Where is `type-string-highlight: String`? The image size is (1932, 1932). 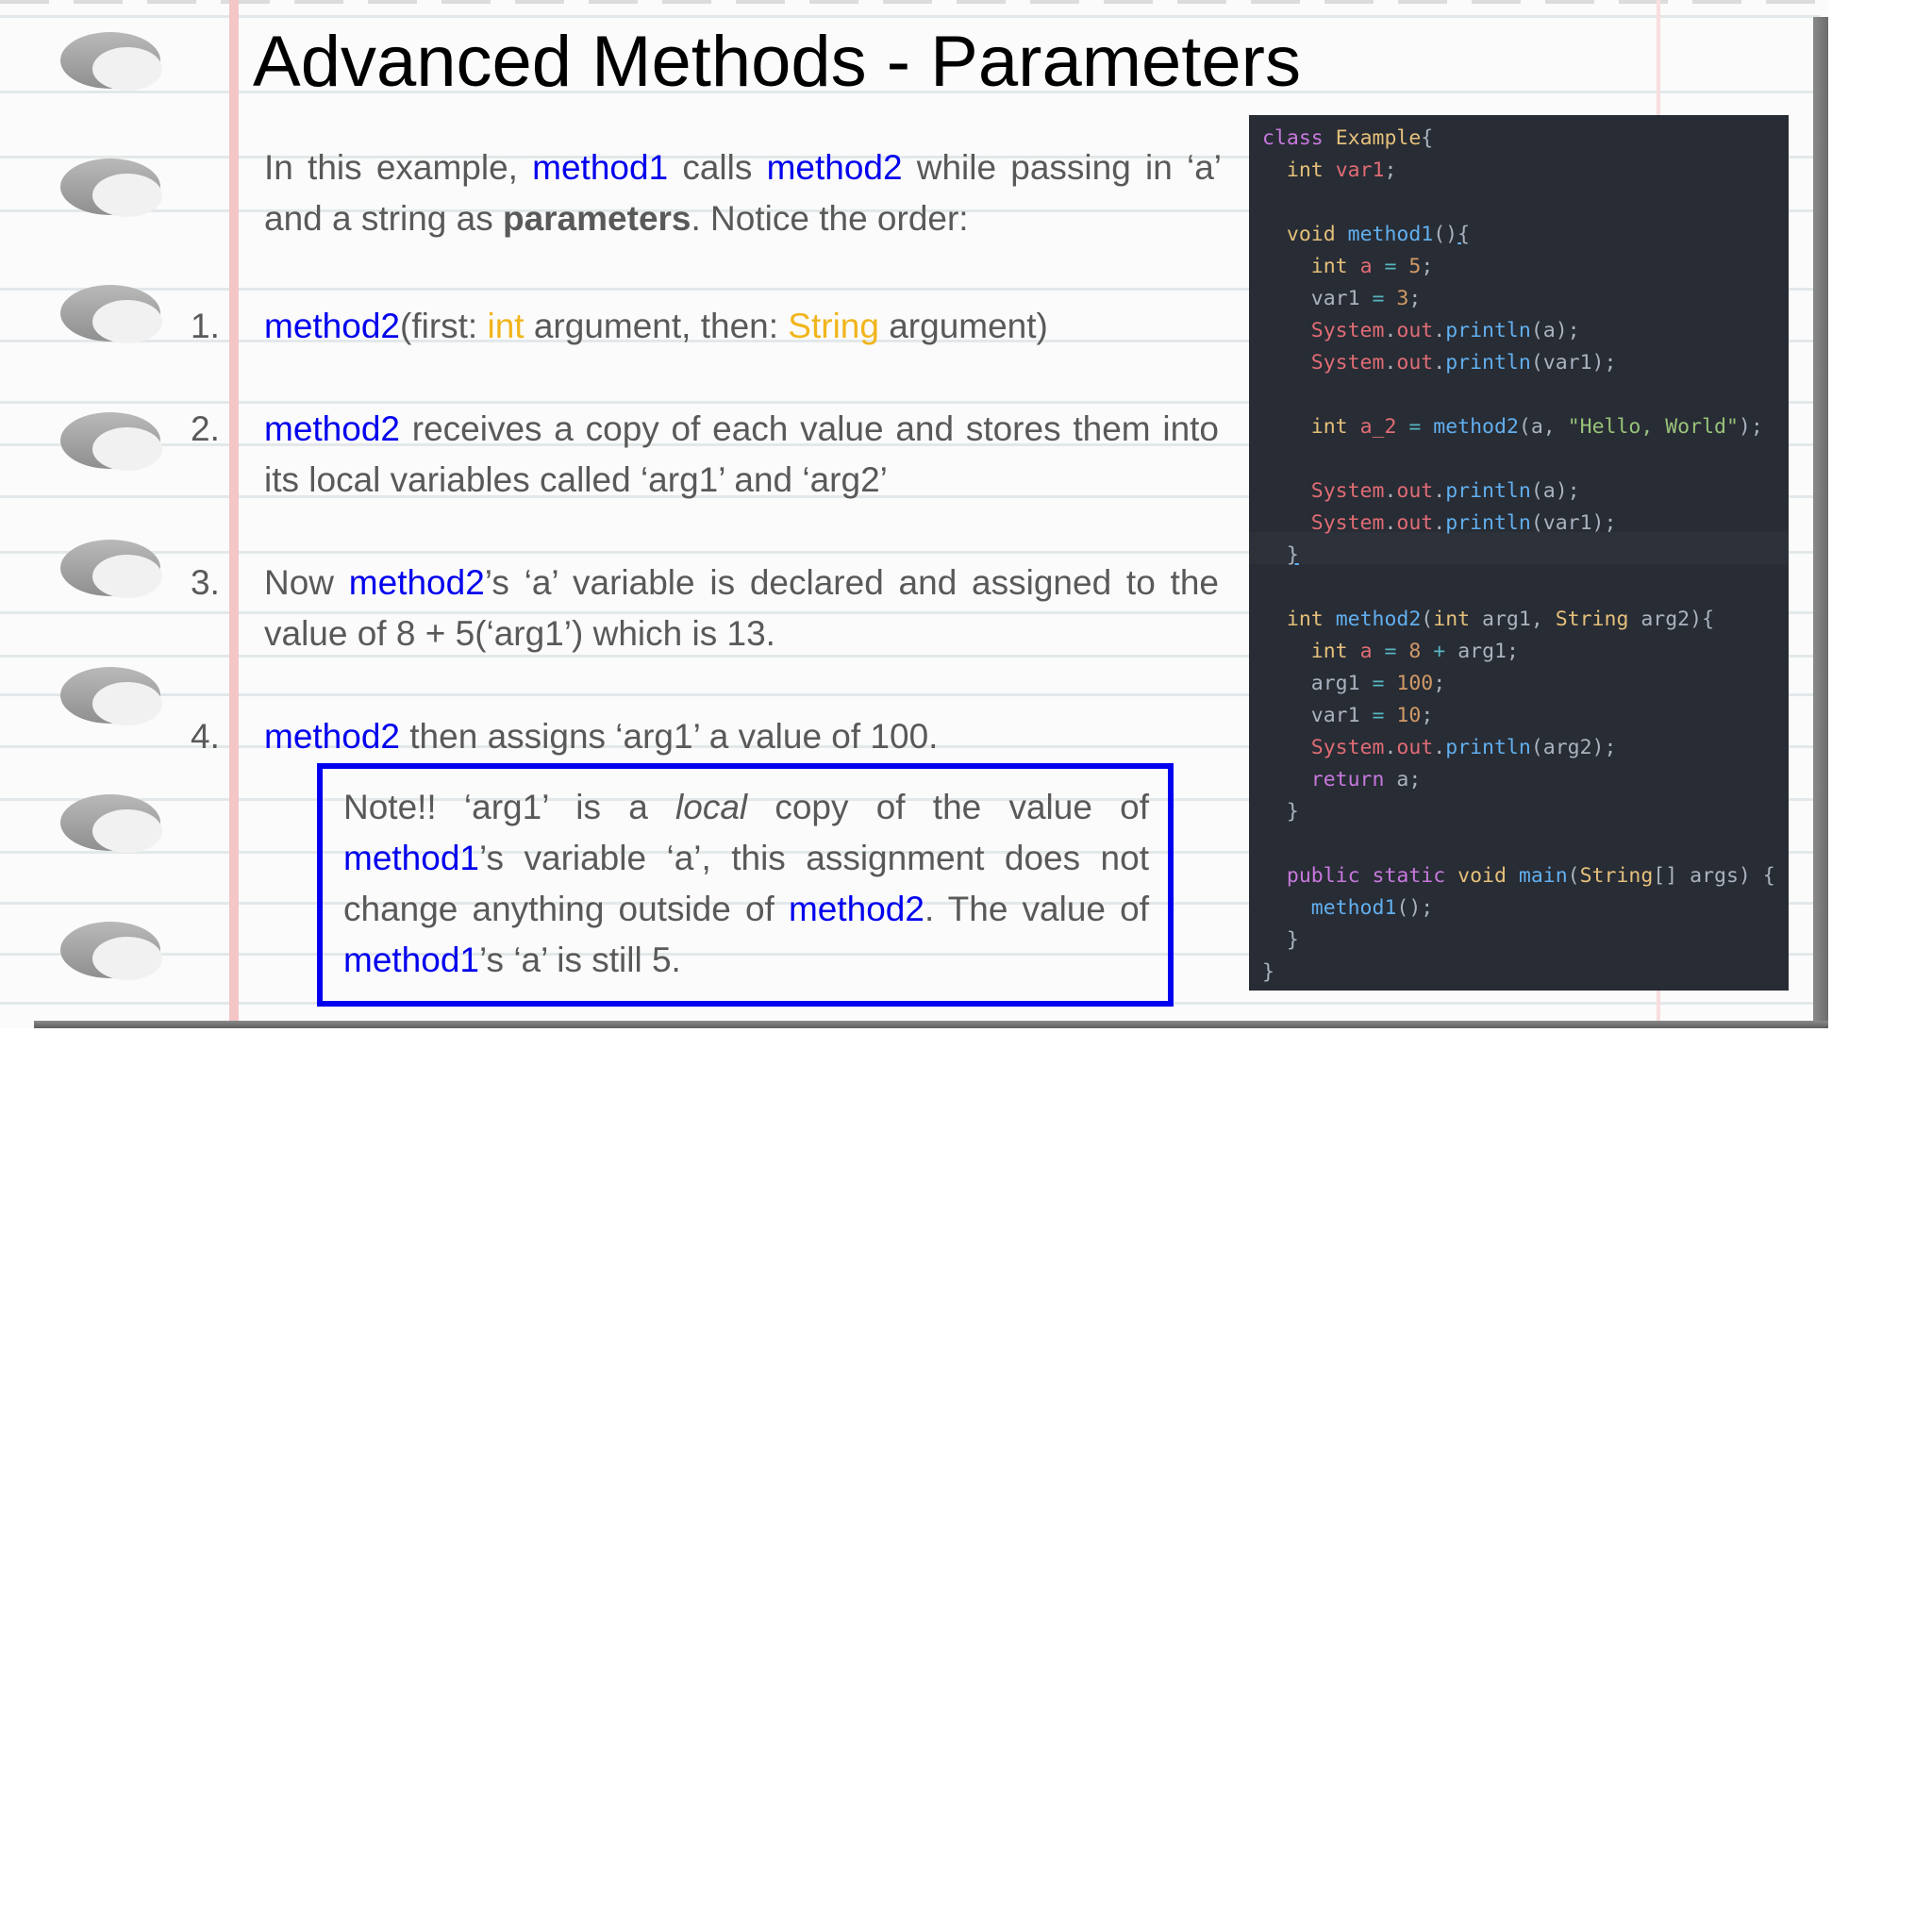
type-string-highlight: String is located at coordinates (833, 326).